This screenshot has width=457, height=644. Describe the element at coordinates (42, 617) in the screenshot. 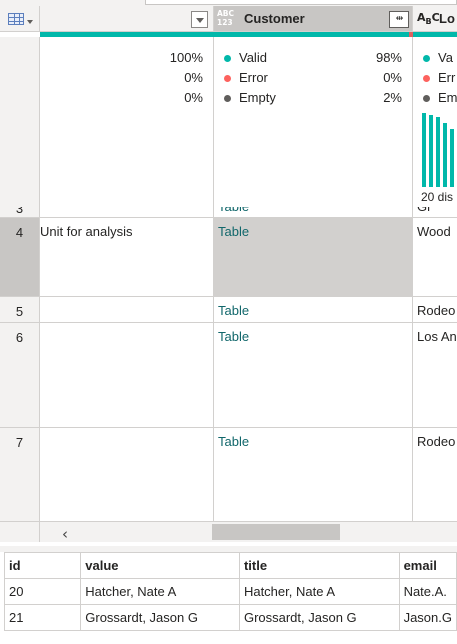

I see `table-cell: 21` at that location.